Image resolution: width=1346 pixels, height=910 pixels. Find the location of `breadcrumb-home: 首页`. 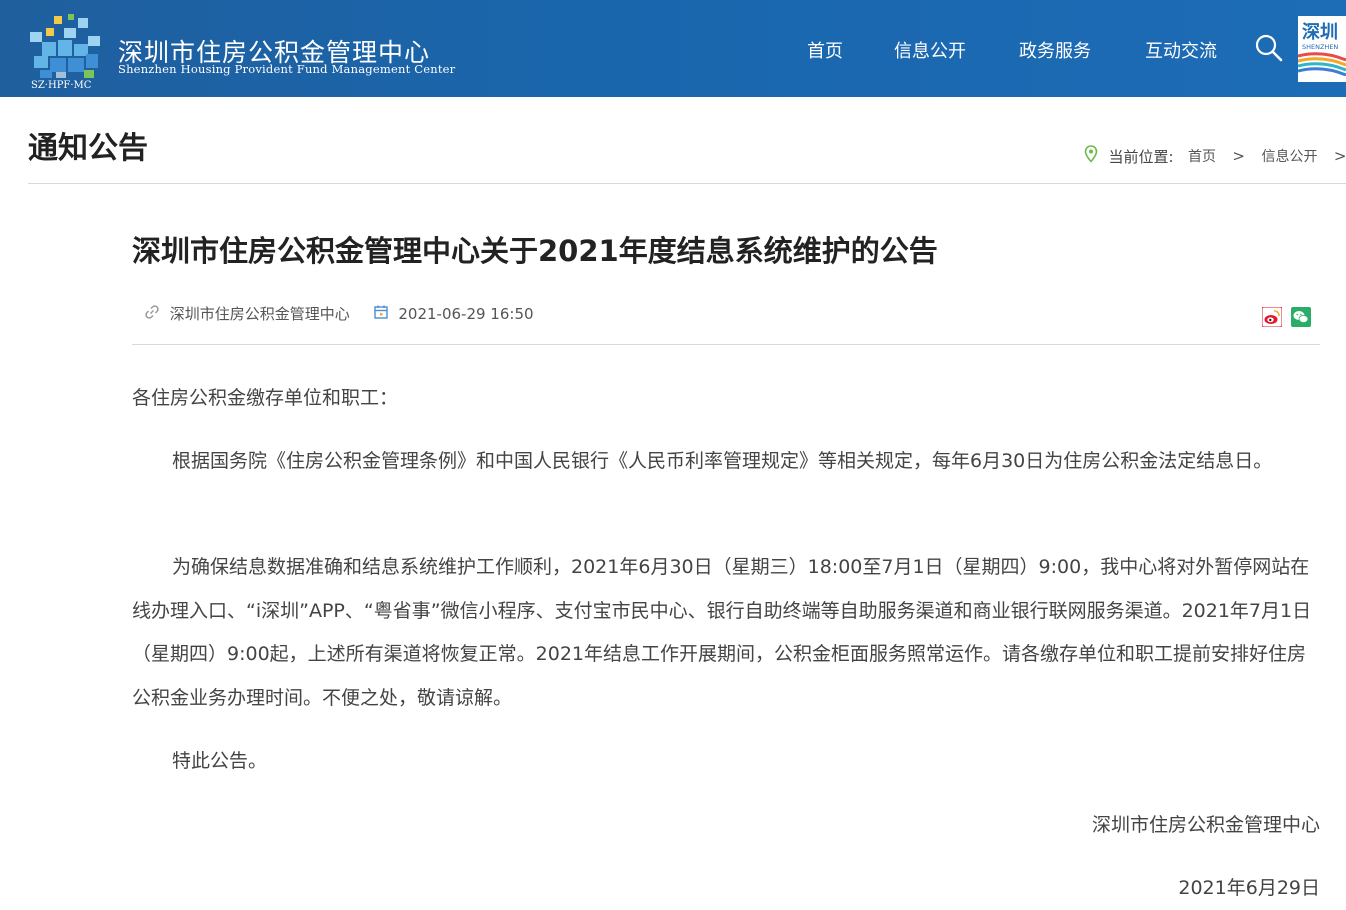

breadcrumb-home: 首页 is located at coordinates (1202, 156).